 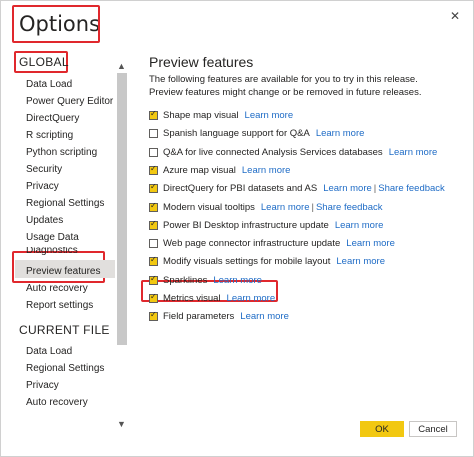 What do you see at coordinates (199, 316) in the screenshot?
I see `feature-label: Field parameters` at bounding box center [199, 316].